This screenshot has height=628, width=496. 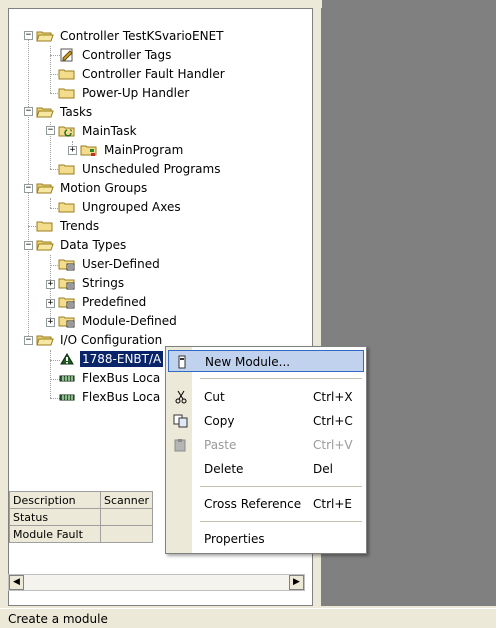 I want to click on tree-node-power-up-handler: Power-Up Handler, so click(x=124, y=93).